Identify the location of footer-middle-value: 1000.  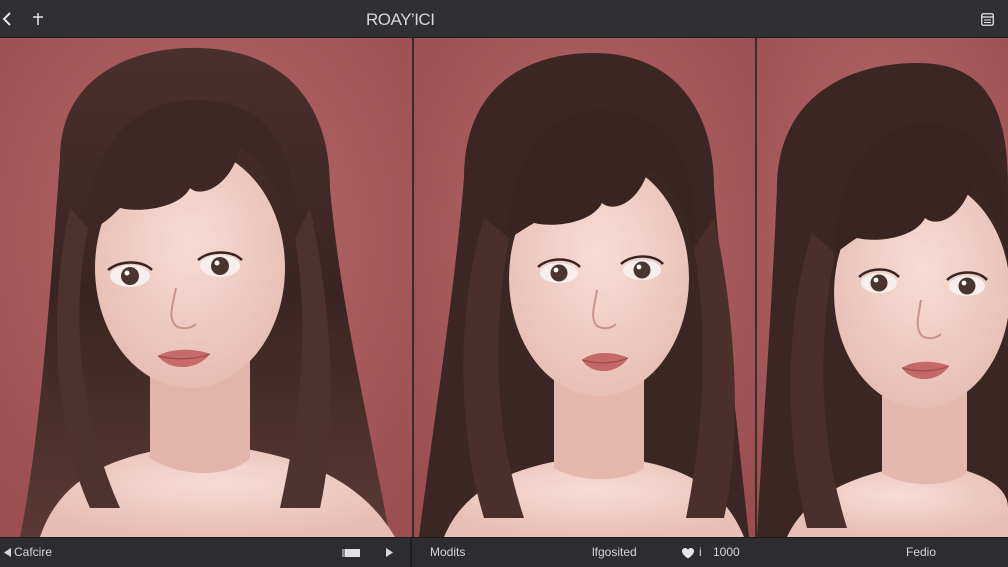
(726, 552).